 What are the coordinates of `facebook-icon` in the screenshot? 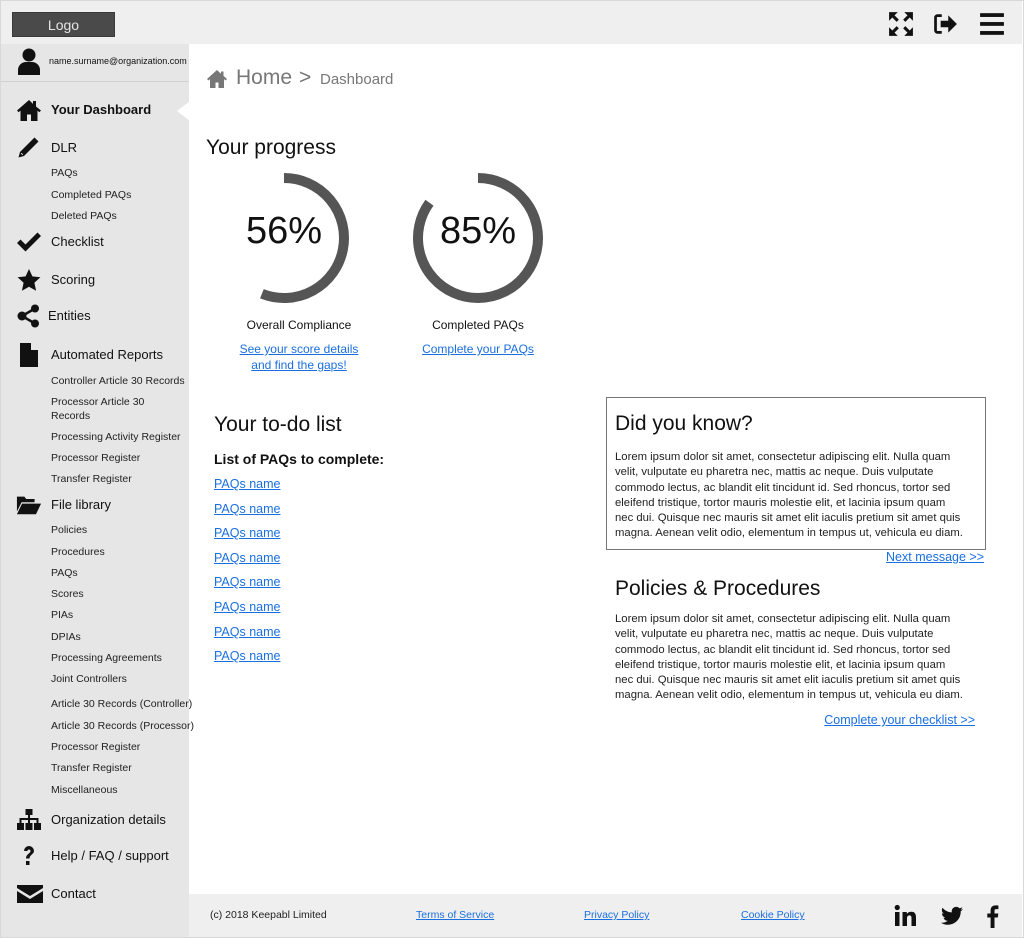 It's located at (992, 916).